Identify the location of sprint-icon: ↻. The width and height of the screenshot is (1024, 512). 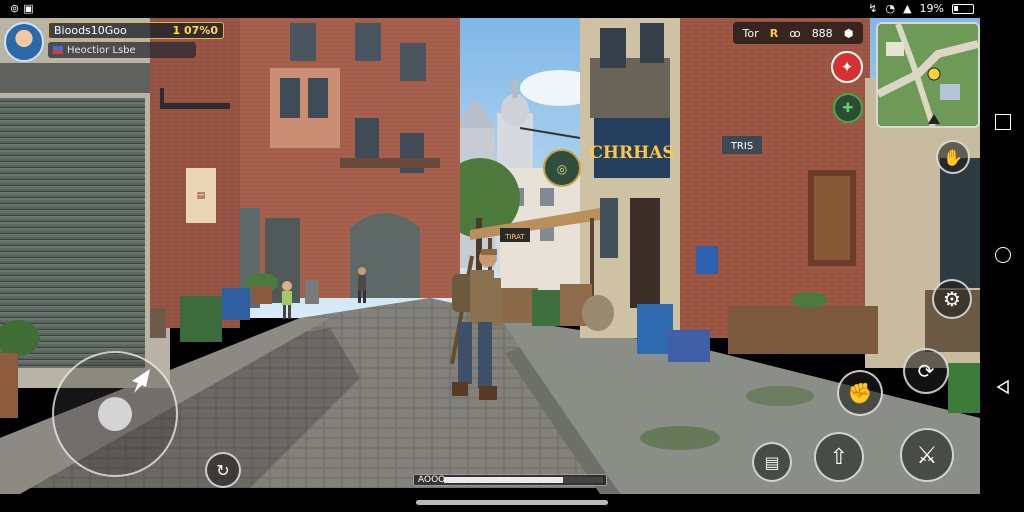
(223, 470).